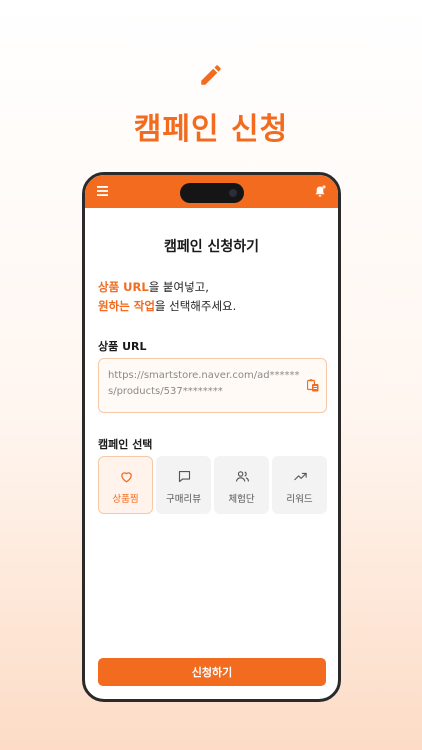 The image size is (422, 750). What do you see at coordinates (242, 476) in the screenshot?
I see `users-icon` at bounding box center [242, 476].